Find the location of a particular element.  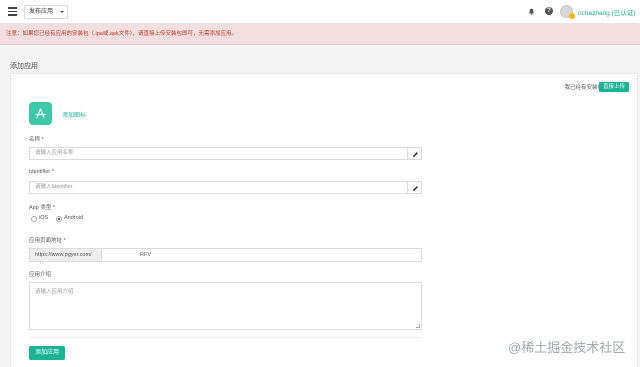

description-placeholder: 请输入应用介绍 is located at coordinates (54, 292).